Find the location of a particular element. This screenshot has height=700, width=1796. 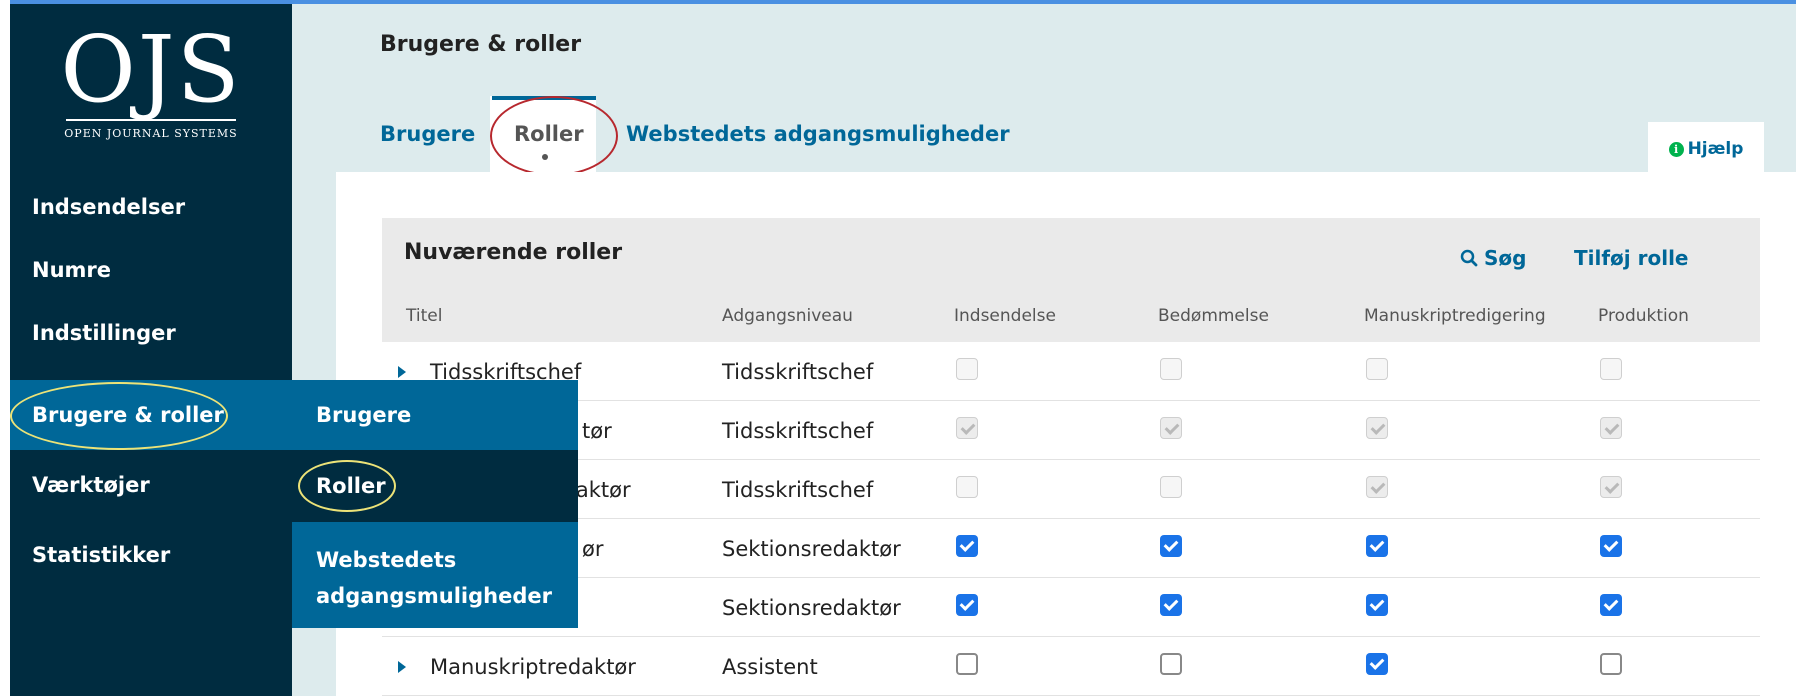

table-row: Tidsskriftschef Tidsskriftschef is located at coordinates (1071, 371).